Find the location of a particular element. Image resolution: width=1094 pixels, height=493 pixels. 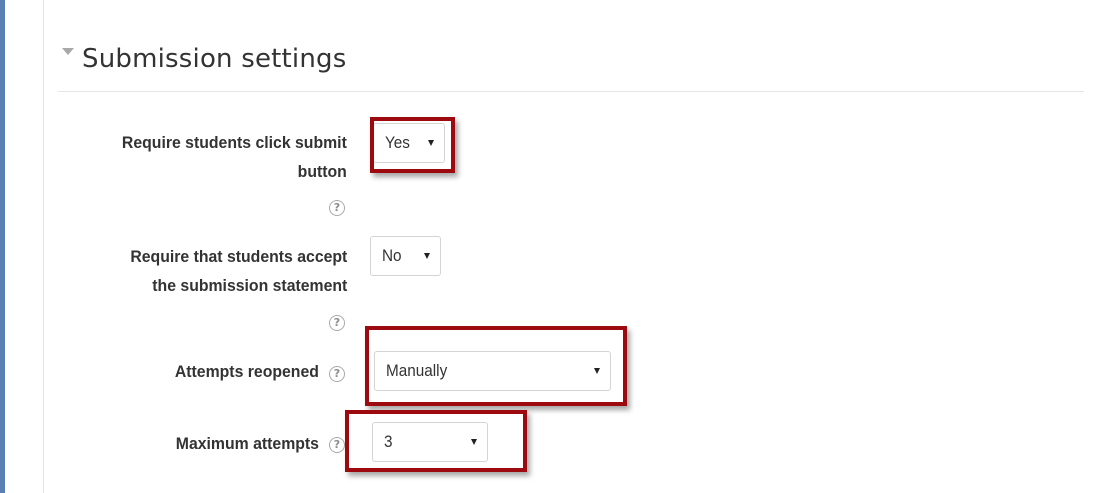

content-divider is located at coordinates (43, 246).